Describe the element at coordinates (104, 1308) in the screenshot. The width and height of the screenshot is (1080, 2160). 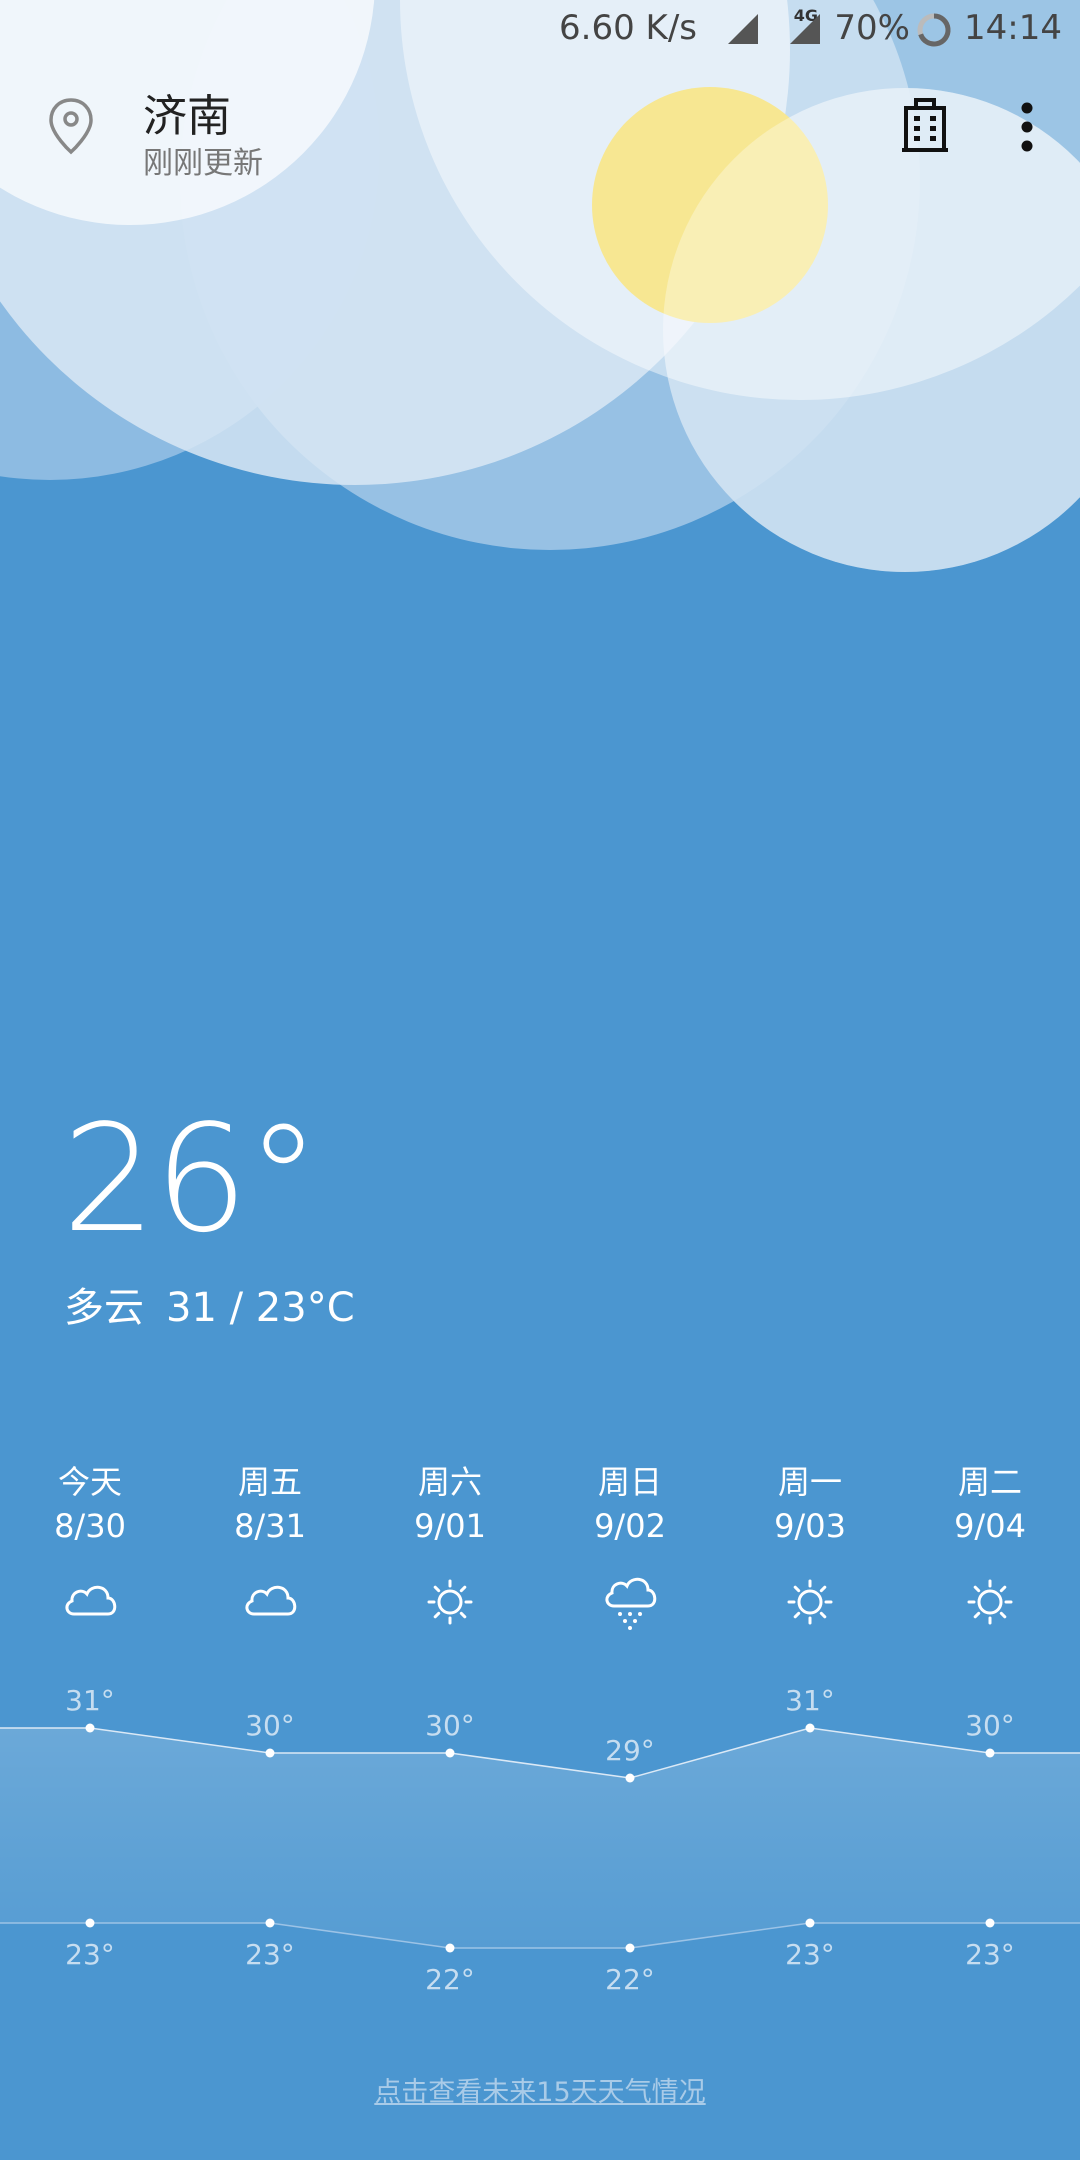
I see `condition-text: 多云` at that location.